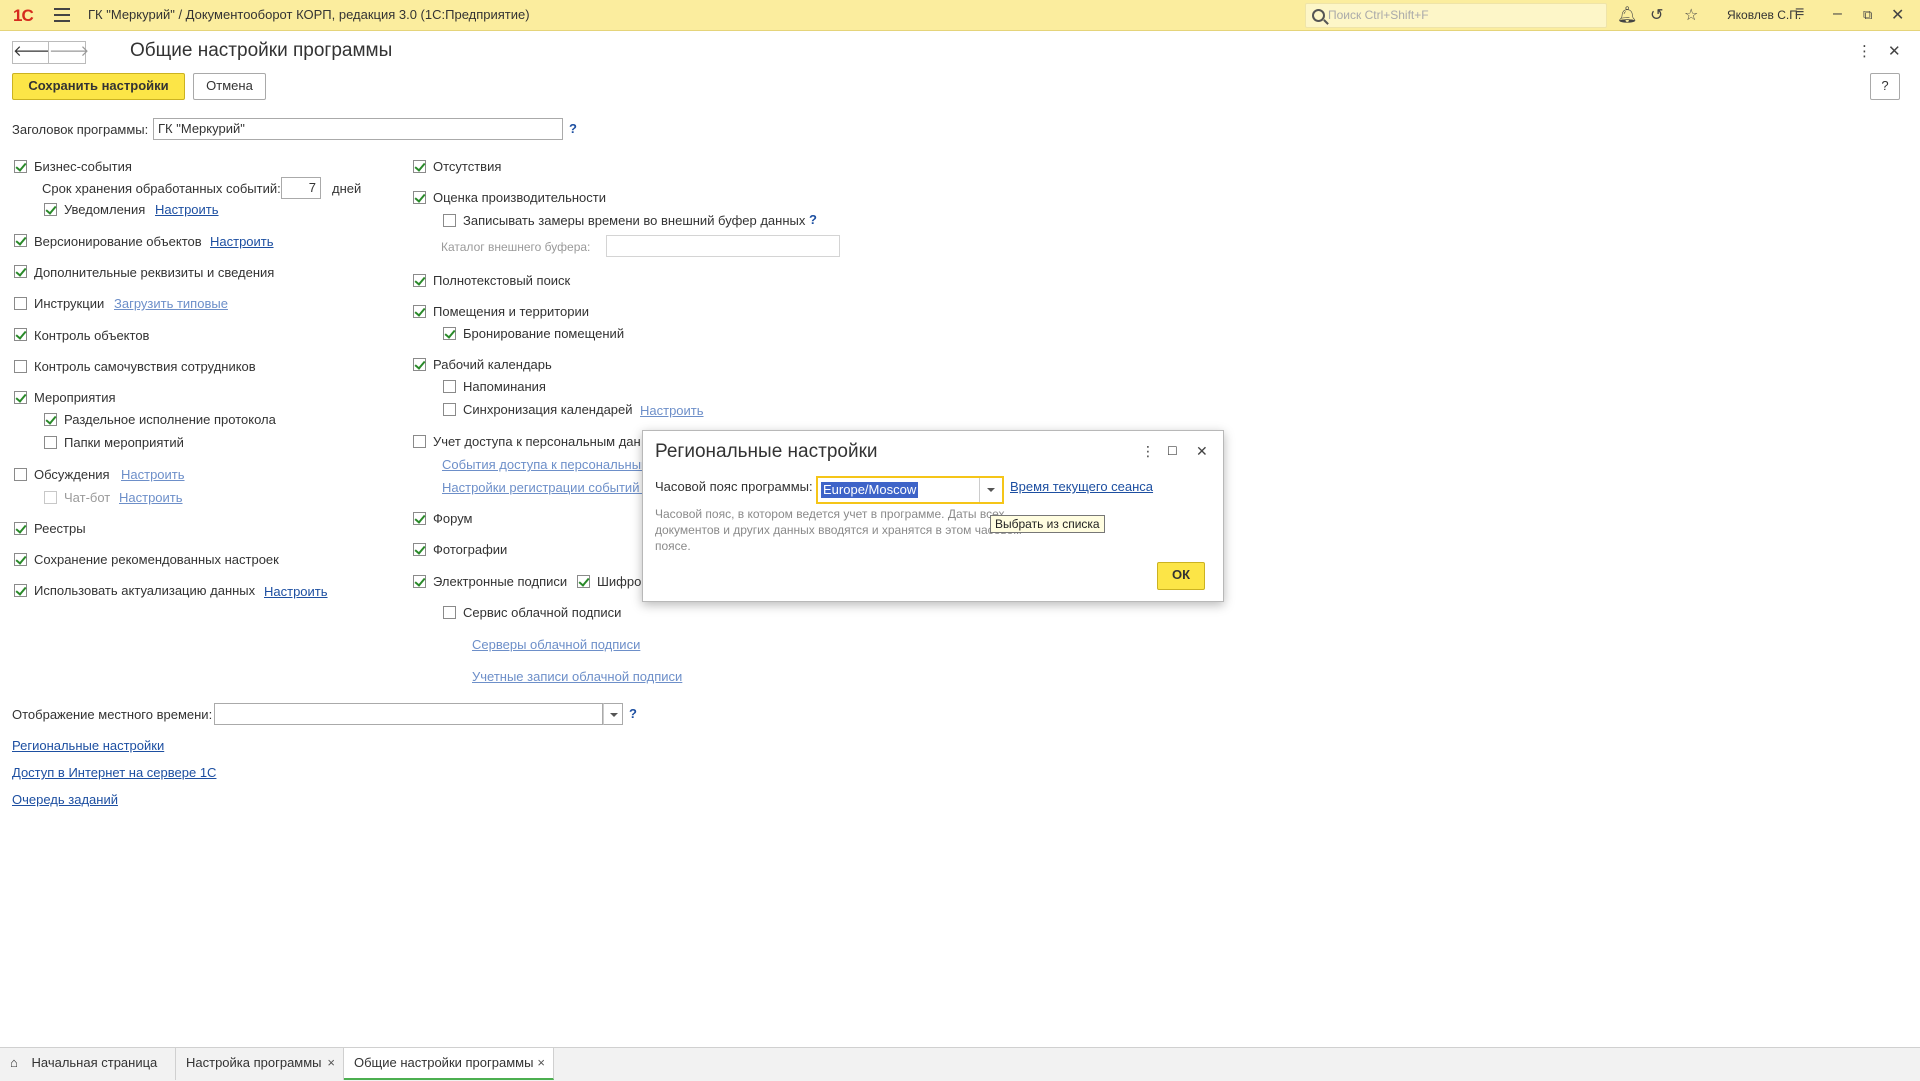  I want to click on cancel-button: Отмена, so click(229, 86).